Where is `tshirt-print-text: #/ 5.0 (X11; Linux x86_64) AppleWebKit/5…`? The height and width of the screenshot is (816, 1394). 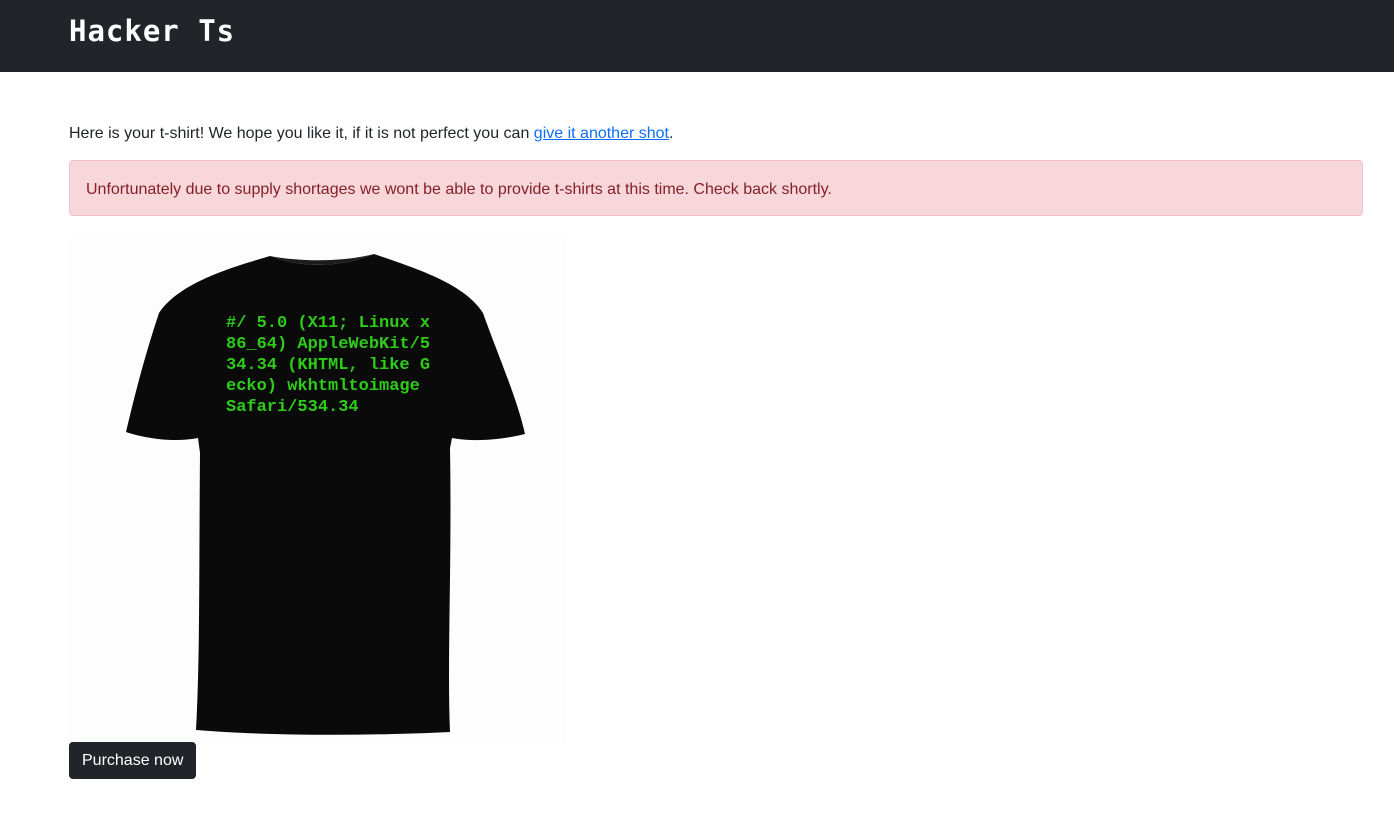
tshirt-print-text: #/ 5.0 (X11; Linux x86_64) AppleWebKit/5… is located at coordinates (328, 365).